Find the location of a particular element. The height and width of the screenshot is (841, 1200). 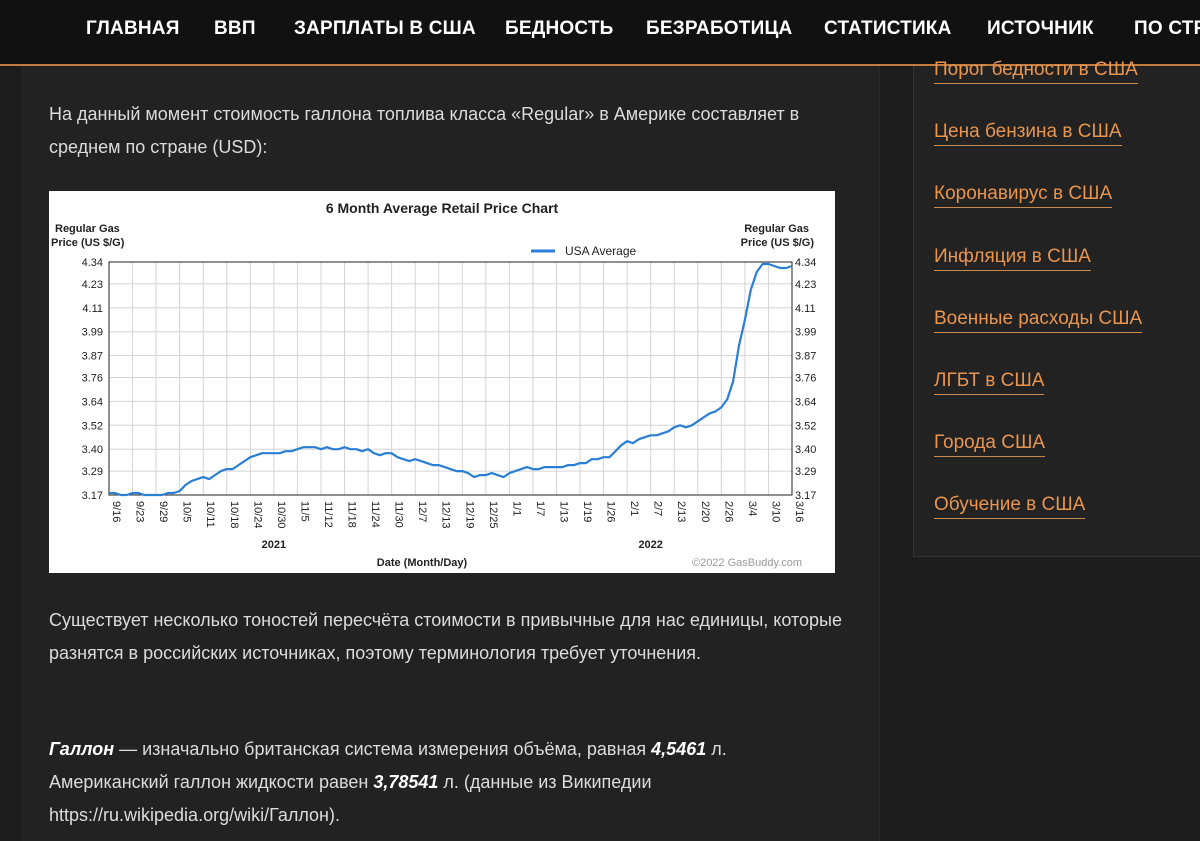

legend-label: USA Average is located at coordinates (600, 251).